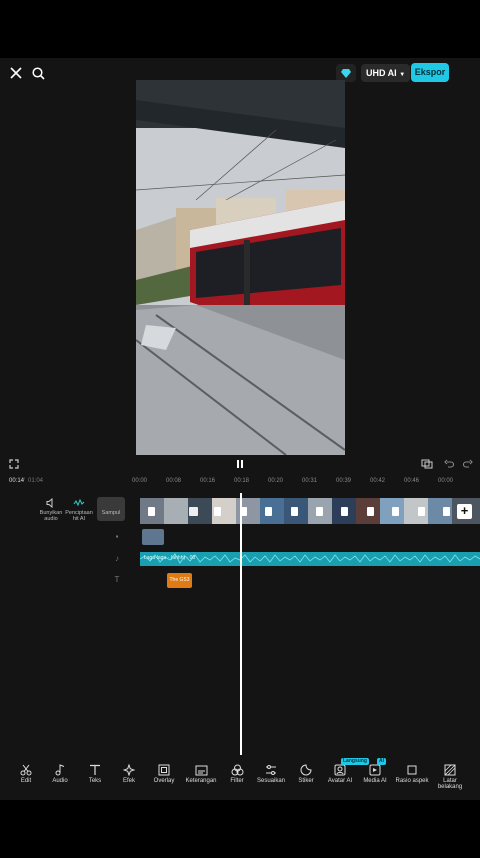  I want to click on close-icon, so click(16, 73).